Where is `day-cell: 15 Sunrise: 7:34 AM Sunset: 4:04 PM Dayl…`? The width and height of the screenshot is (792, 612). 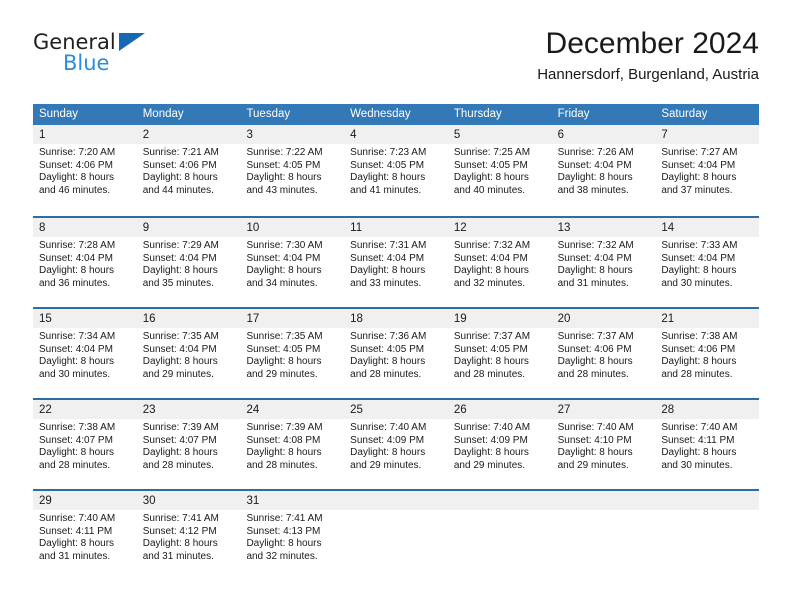 day-cell: 15 Sunrise: 7:34 AM Sunset: 4:04 PM Dayl… is located at coordinates (85, 349).